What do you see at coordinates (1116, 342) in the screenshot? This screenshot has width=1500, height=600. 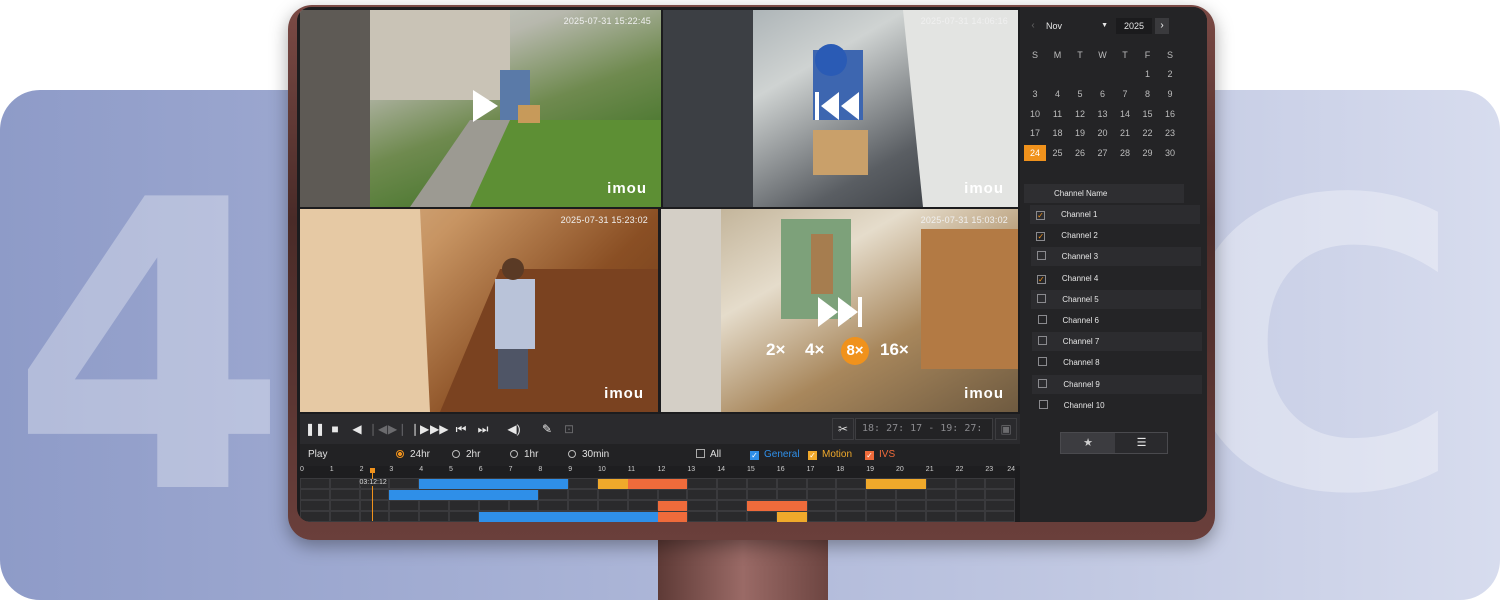 I see `channel-row: Channel 7` at bounding box center [1116, 342].